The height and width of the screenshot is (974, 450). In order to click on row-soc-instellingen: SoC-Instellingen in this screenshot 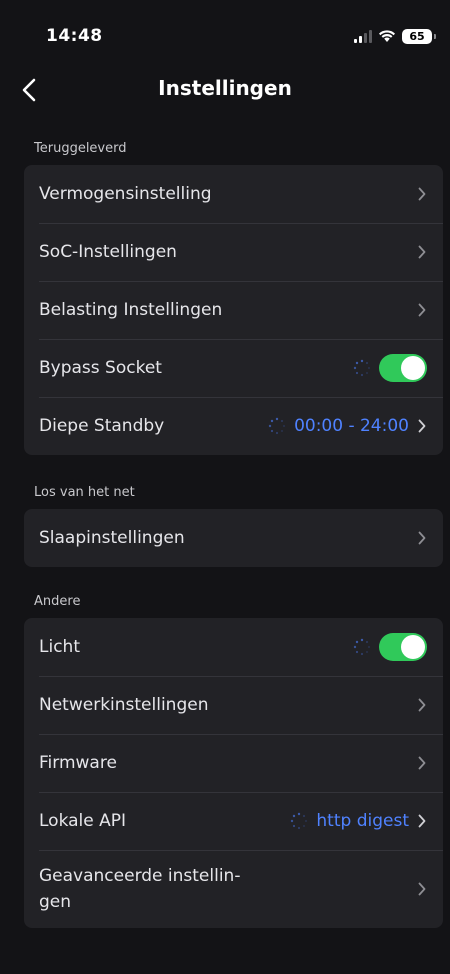, I will do `click(233, 252)`.